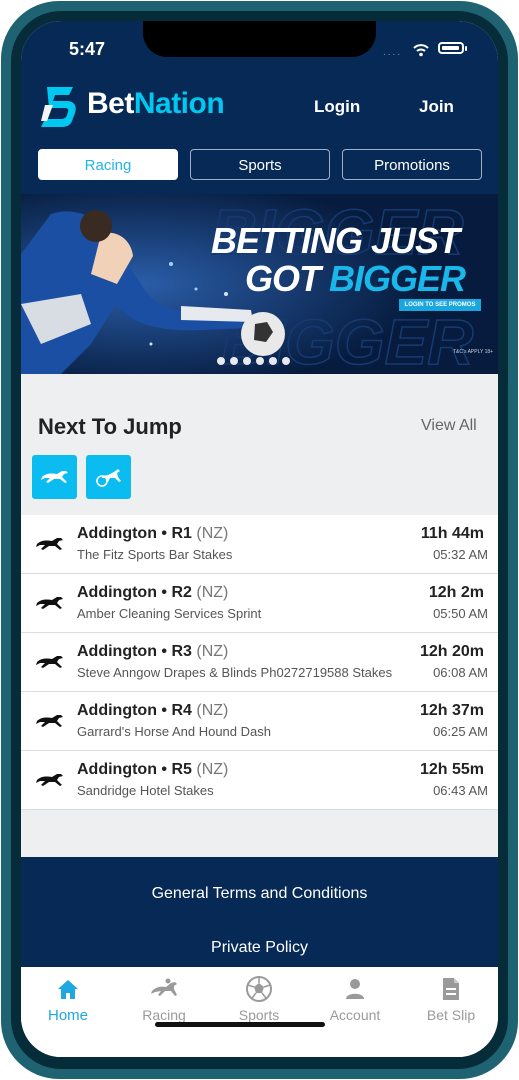  What do you see at coordinates (355, 1015) in the screenshot?
I see `tabbar-label: Account` at bounding box center [355, 1015].